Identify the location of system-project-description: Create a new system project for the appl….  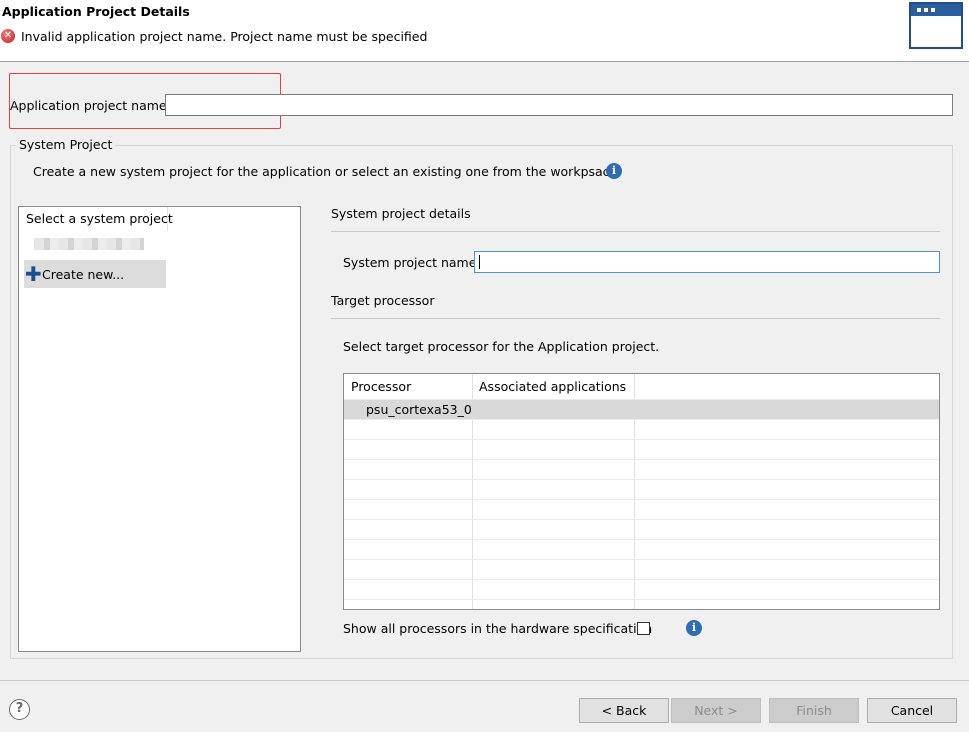
(325, 171).